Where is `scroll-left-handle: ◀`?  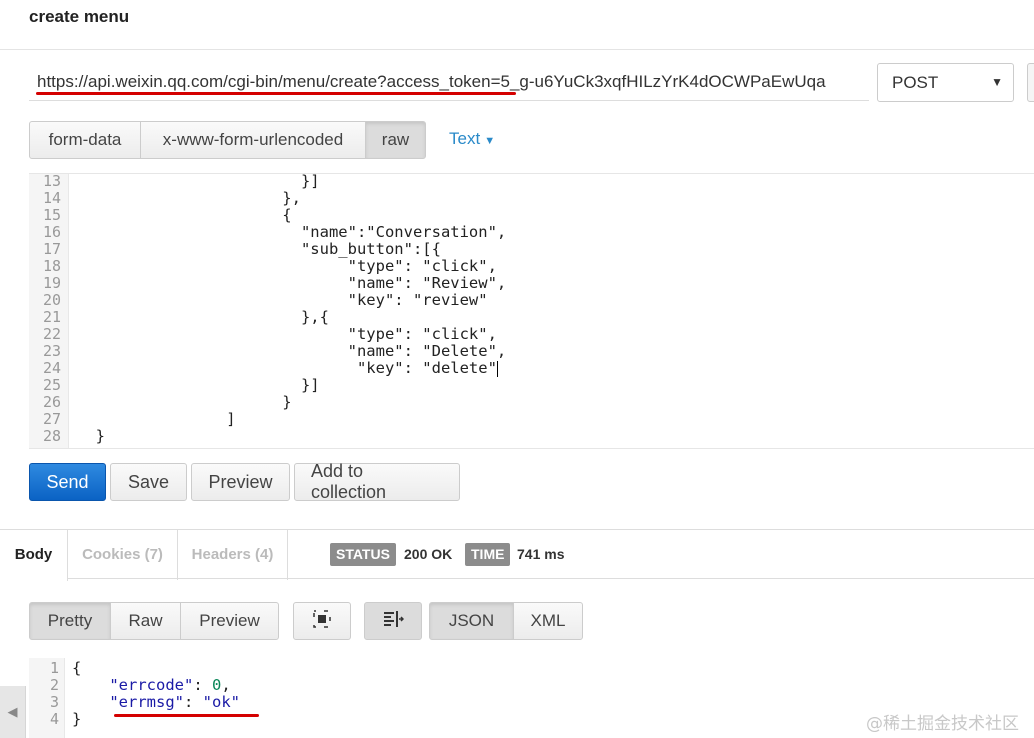 scroll-left-handle: ◀ is located at coordinates (13, 712).